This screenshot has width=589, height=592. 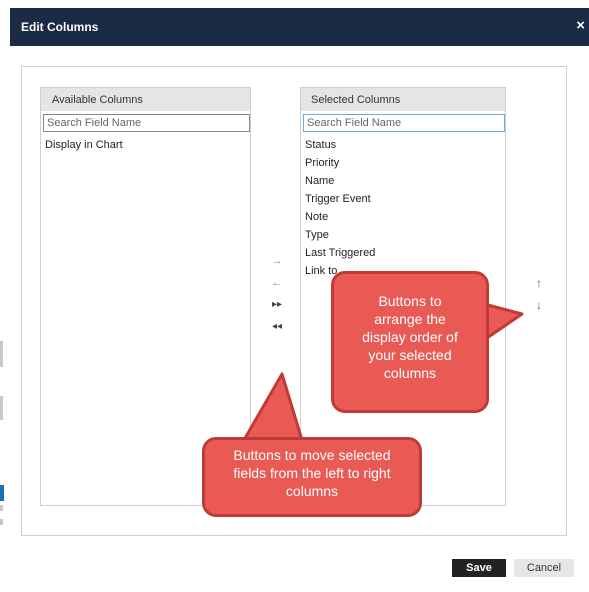 What do you see at coordinates (405, 199) in the screenshot?
I see `list-item: Trigger Event` at bounding box center [405, 199].